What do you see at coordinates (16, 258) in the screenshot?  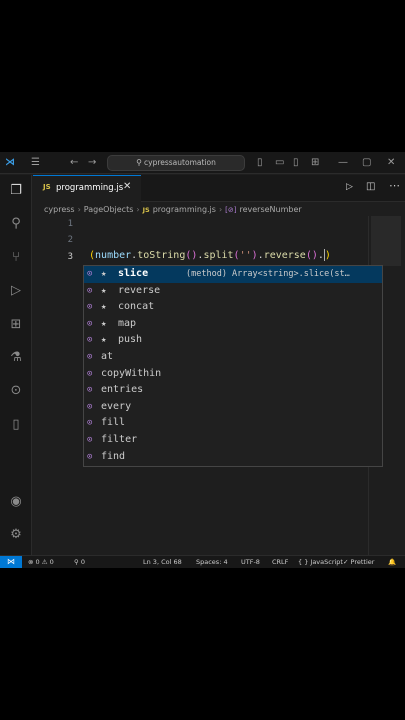 I see `source-control-icon: ⑂` at bounding box center [16, 258].